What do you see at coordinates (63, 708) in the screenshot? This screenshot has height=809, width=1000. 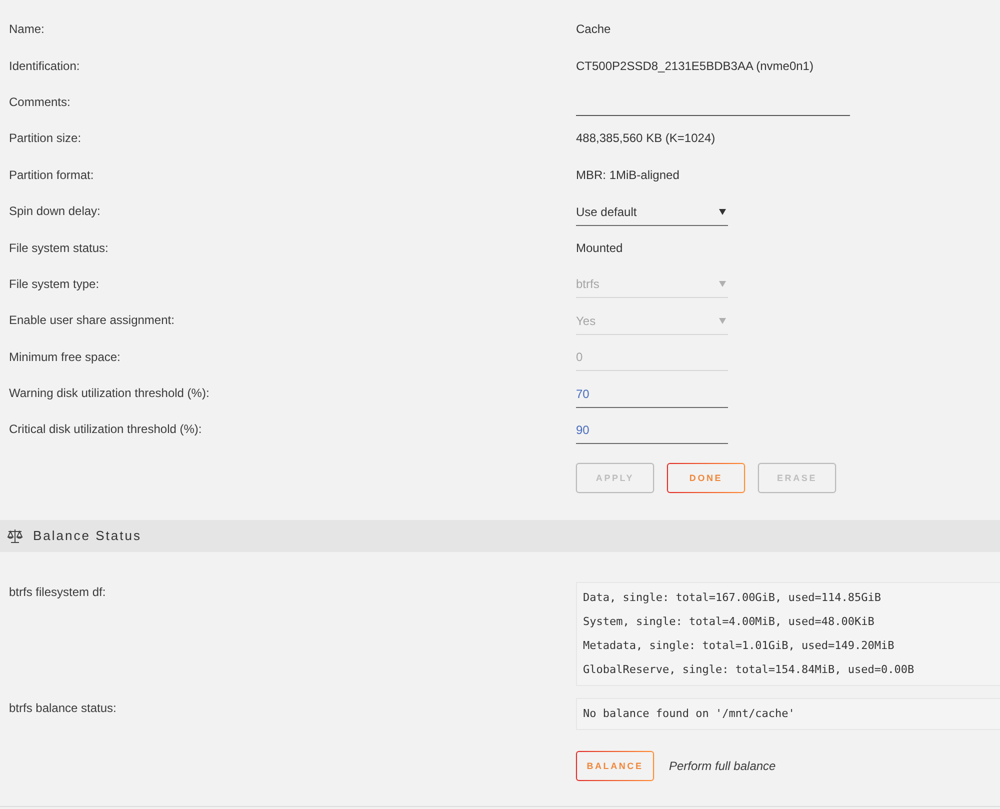 I see `field-label: btrfs balance status:` at bounding box center [63, 708].